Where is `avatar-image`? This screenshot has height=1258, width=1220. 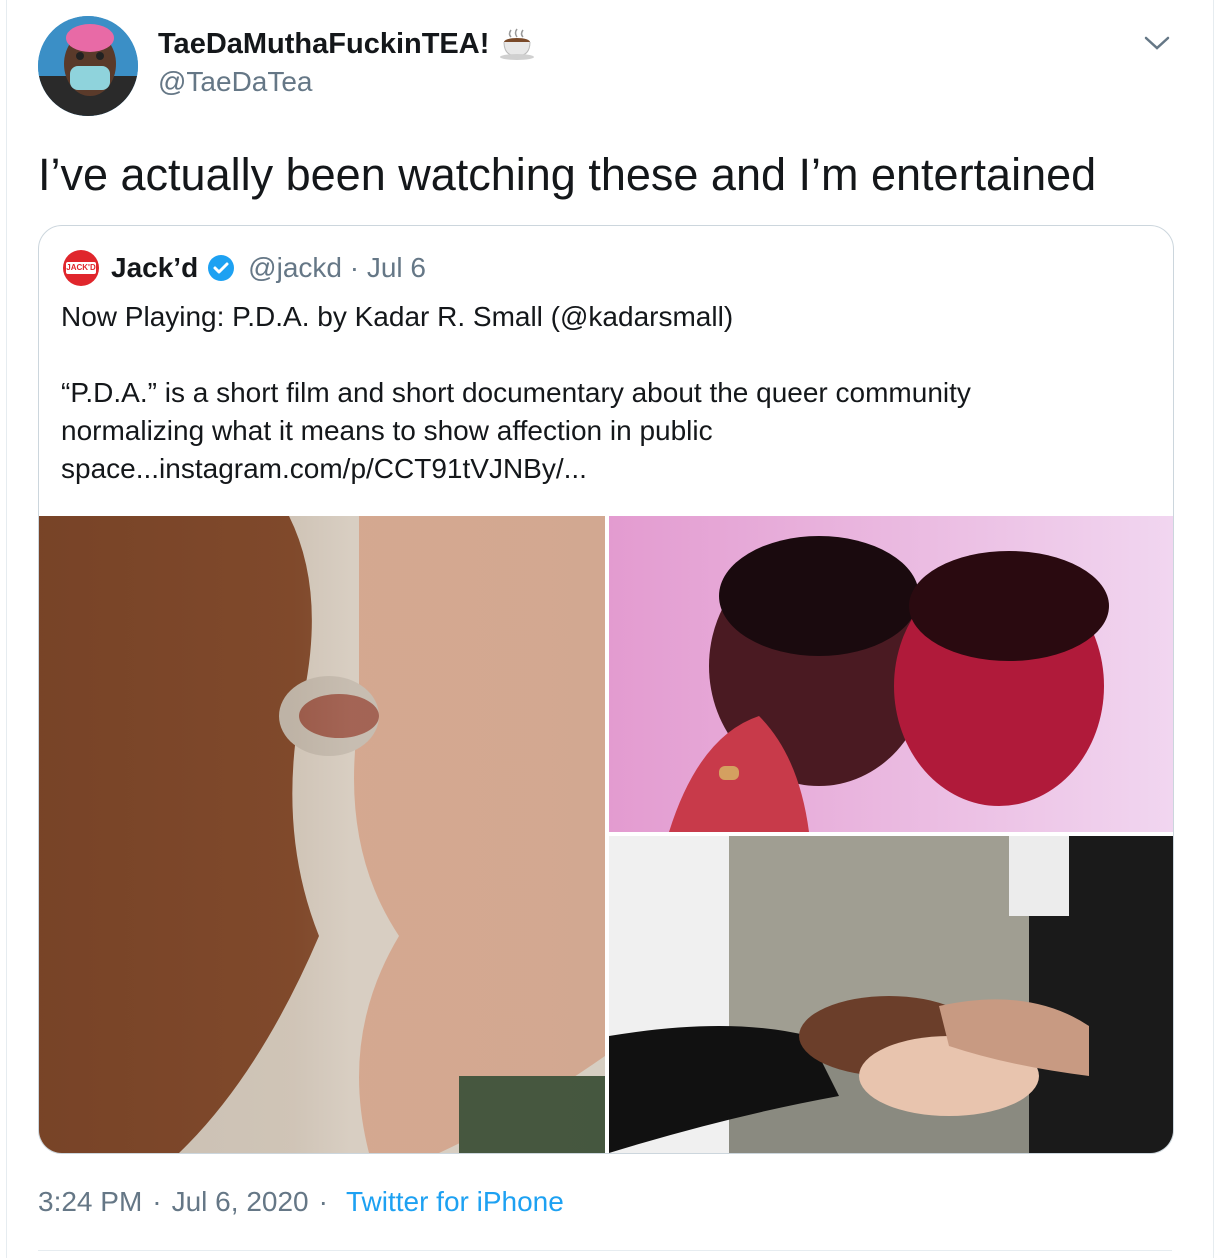 avatar-image is located at coordinates (88, 66).